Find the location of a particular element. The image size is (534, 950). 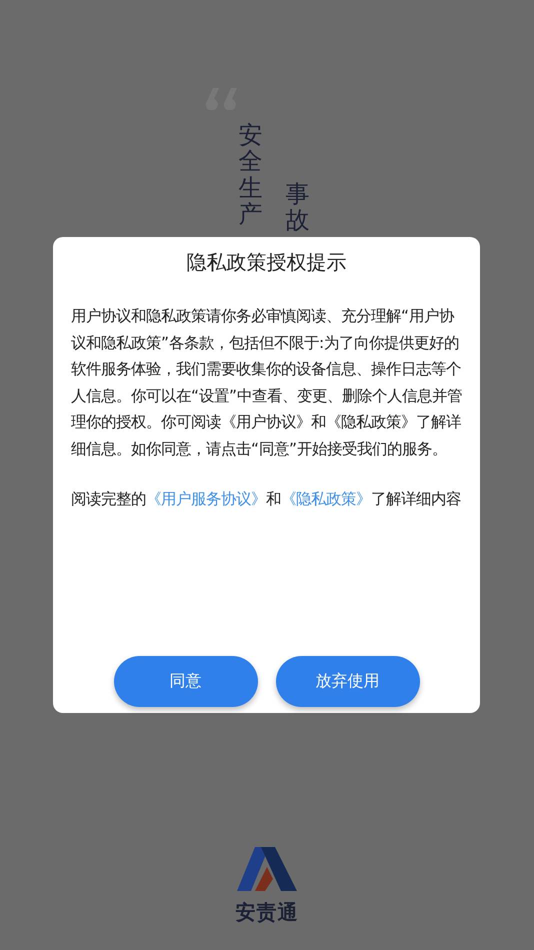

app-name: 安责通 is located at coordinates (267, 912).